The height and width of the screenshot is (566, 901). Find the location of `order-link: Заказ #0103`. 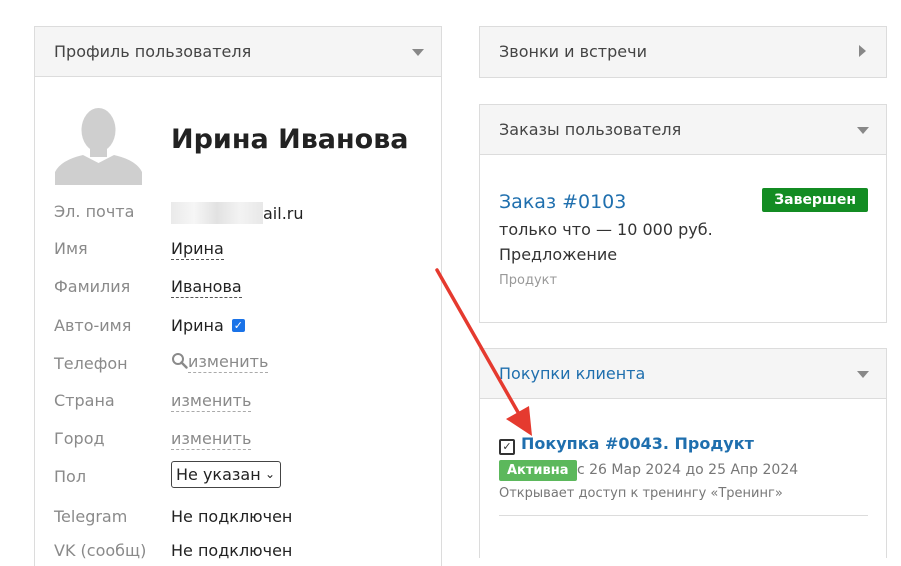

order-link: Заказ #0103 is located at coordinates (562, 202).